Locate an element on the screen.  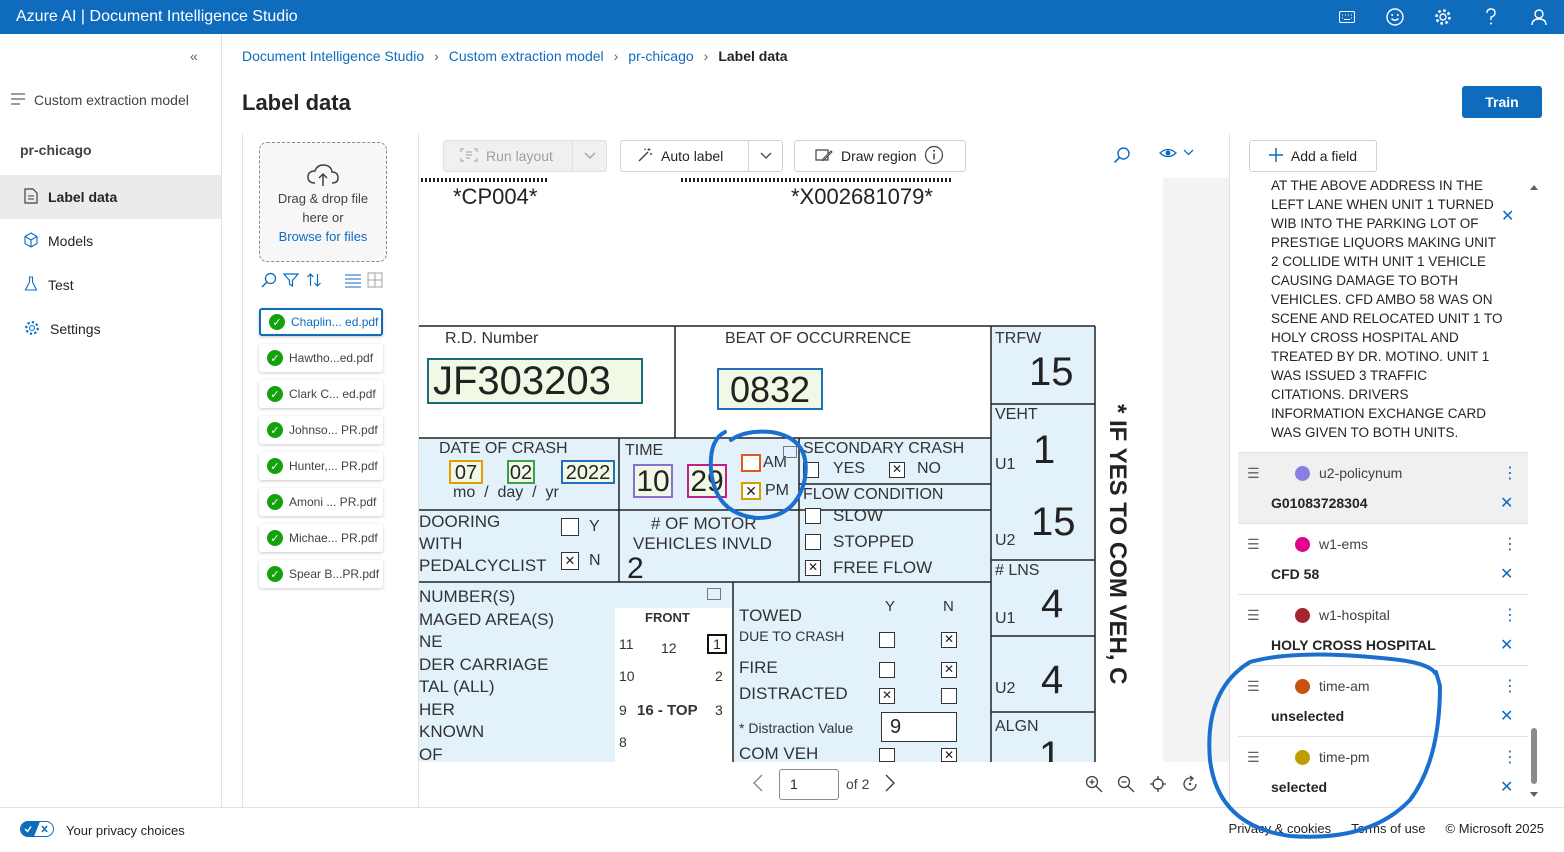
fields-scrollbar is located at coordinates (1534, 492).